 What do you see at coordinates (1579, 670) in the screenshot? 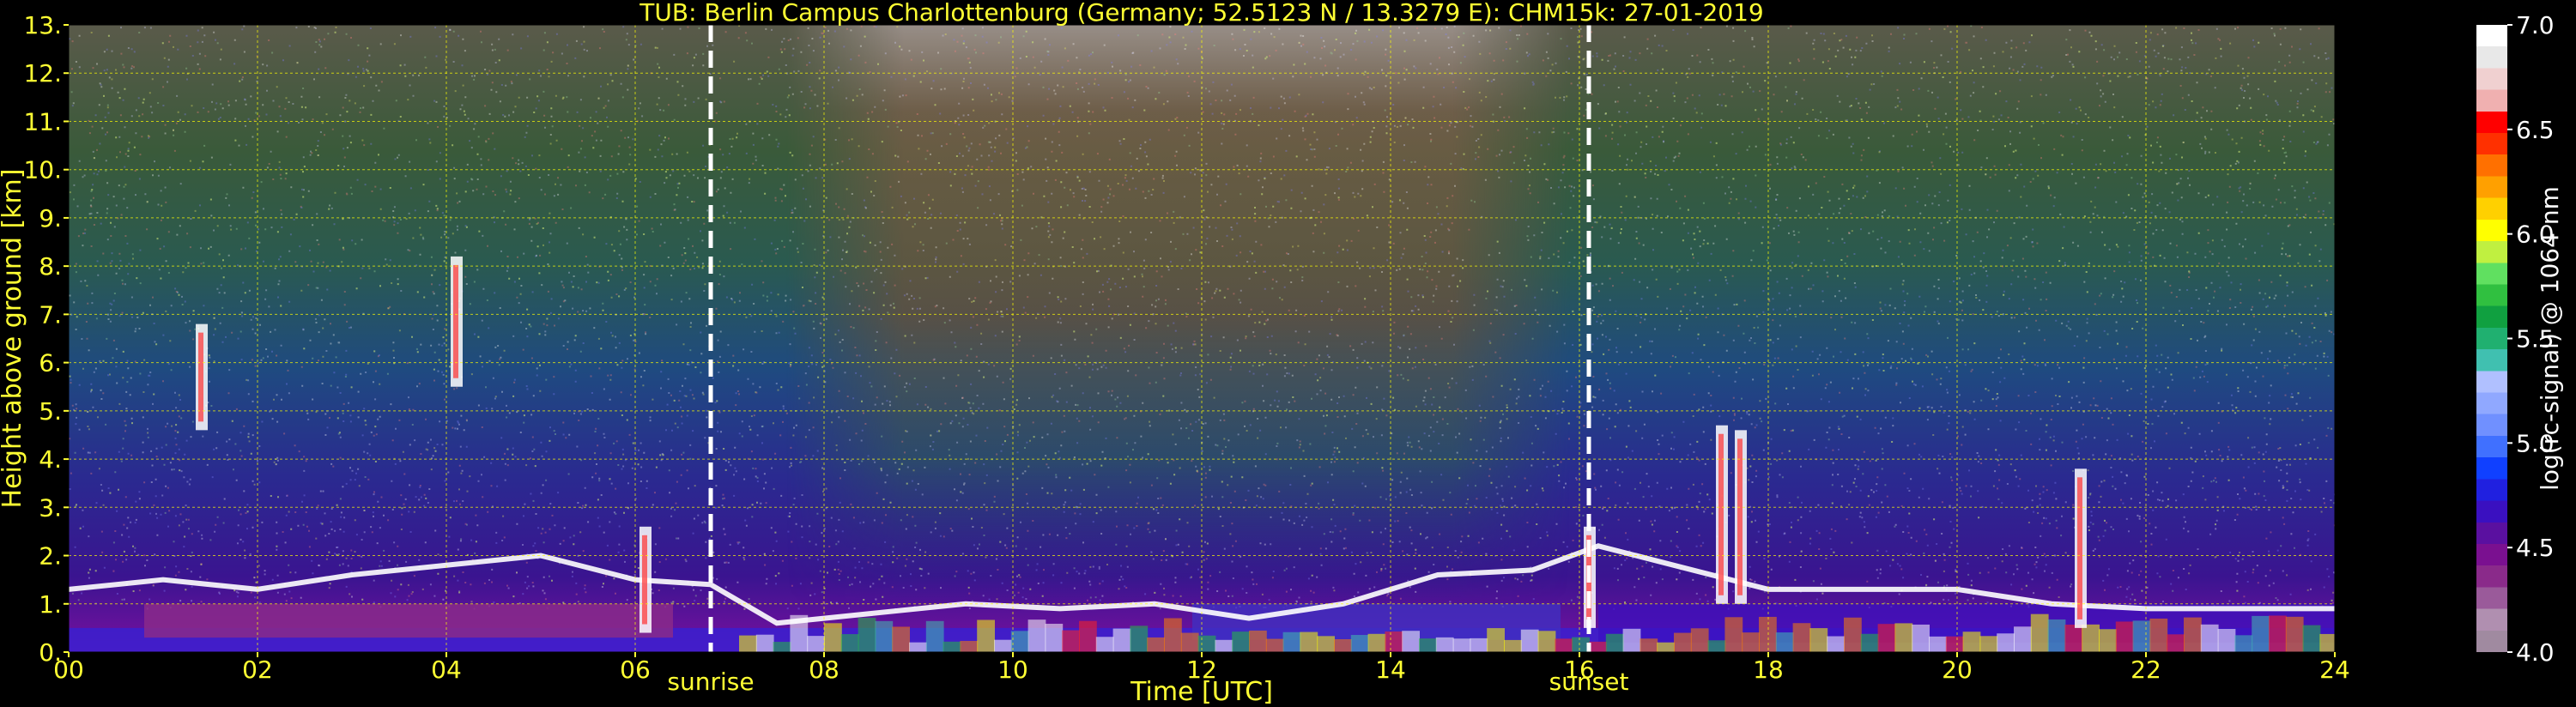
I see `x-tick-label: 16` at bounding box center [1579, 670].